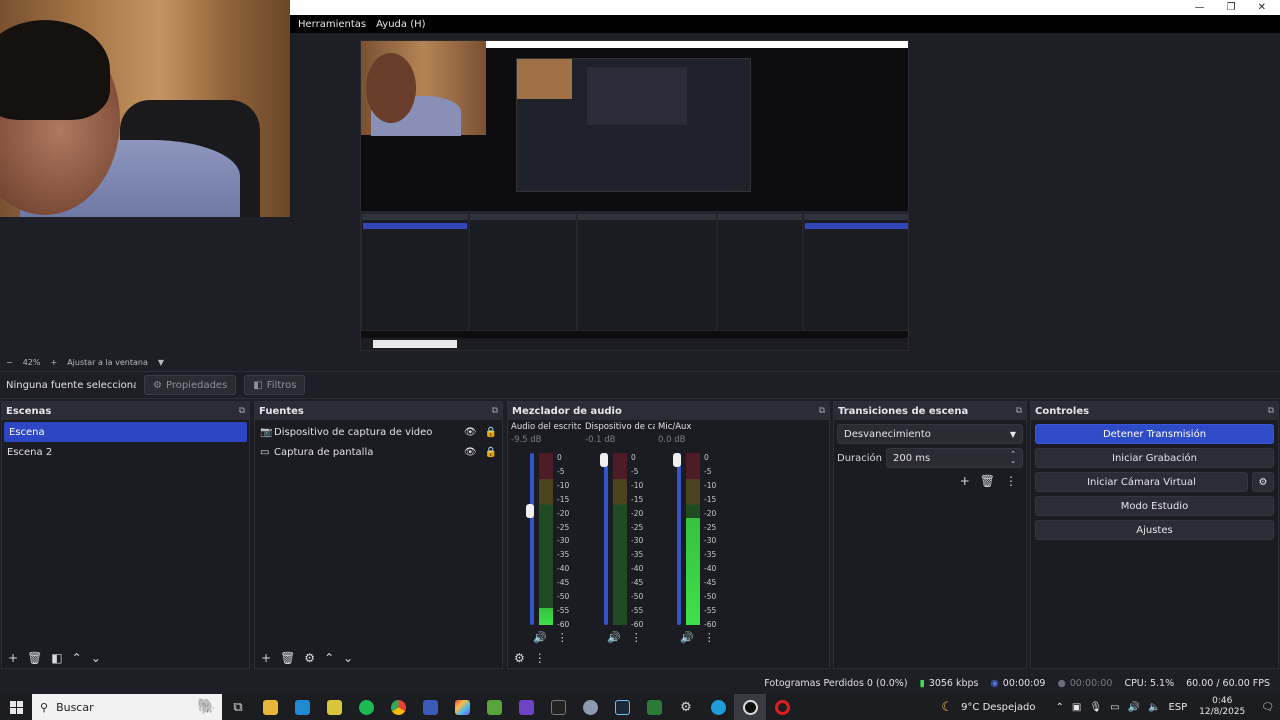 This screenshot has height=720, width=1280. I want to click on remove-source-icon: 🗑, so click(287, 658).